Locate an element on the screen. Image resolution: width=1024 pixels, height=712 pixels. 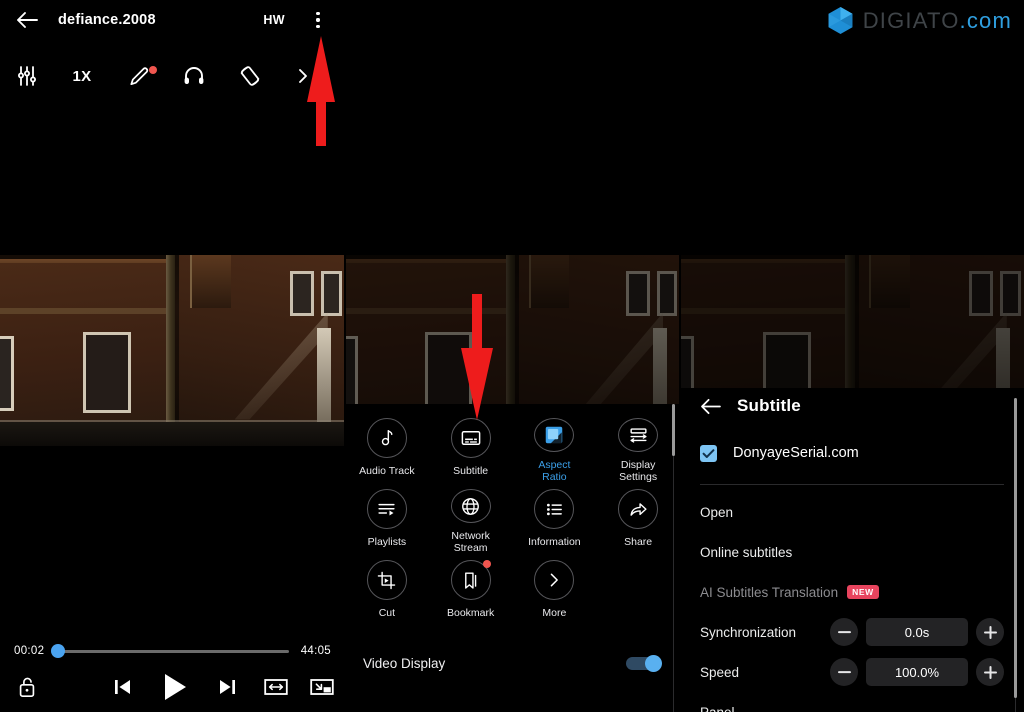
digiato-wordmark: DIGIATO .com is located at coordinates (937, 21).